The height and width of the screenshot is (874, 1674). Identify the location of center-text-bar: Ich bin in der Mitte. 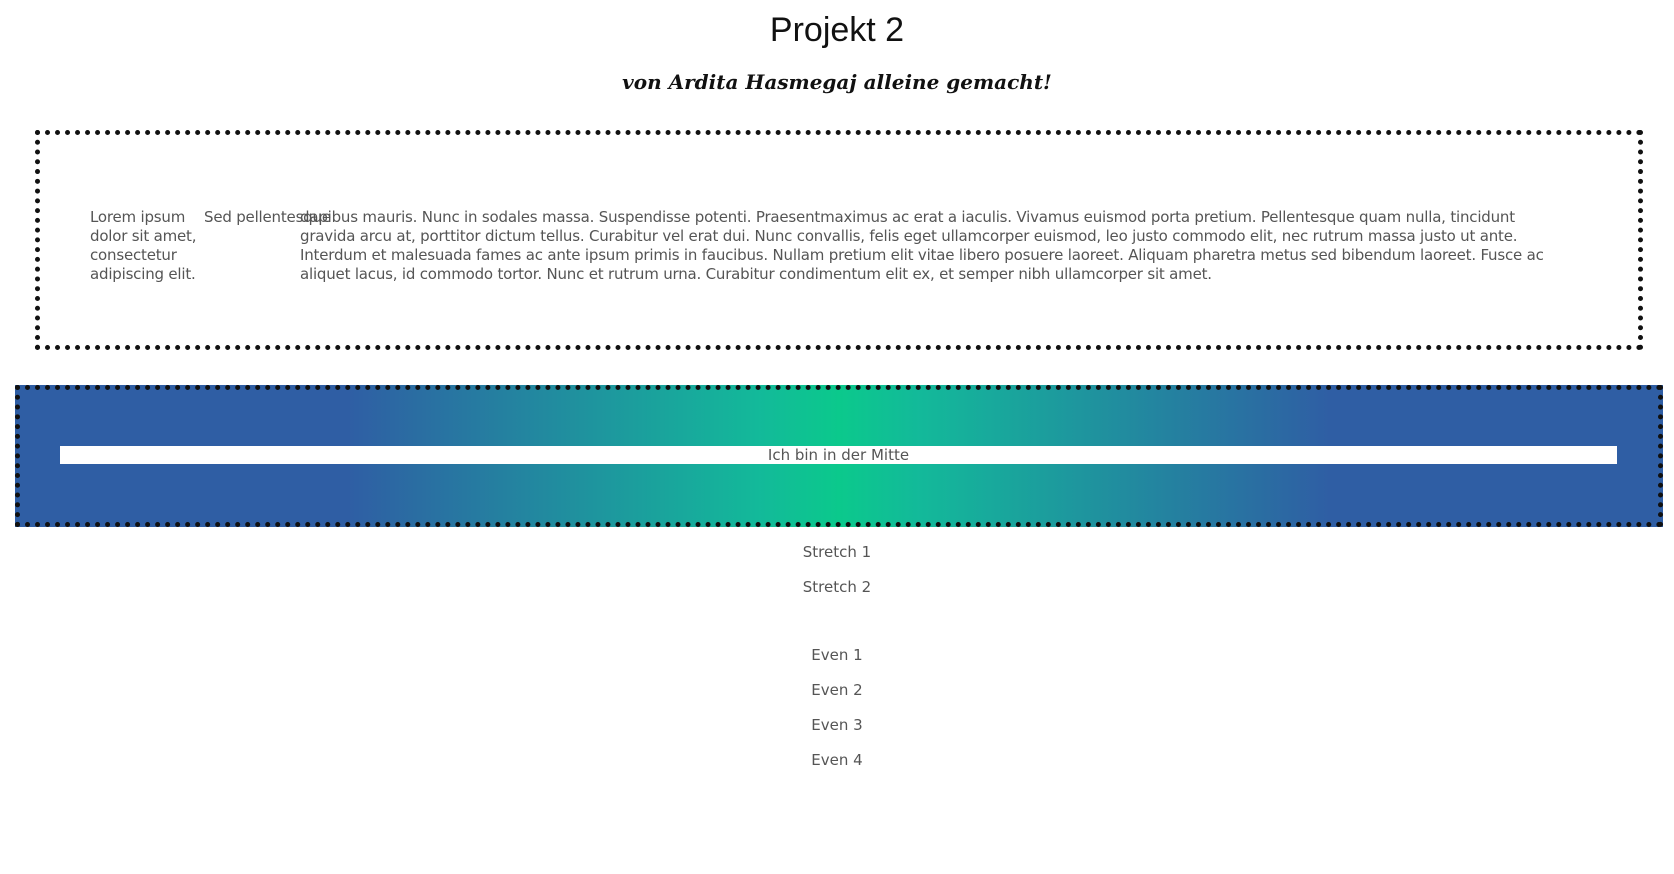
(838, 455).